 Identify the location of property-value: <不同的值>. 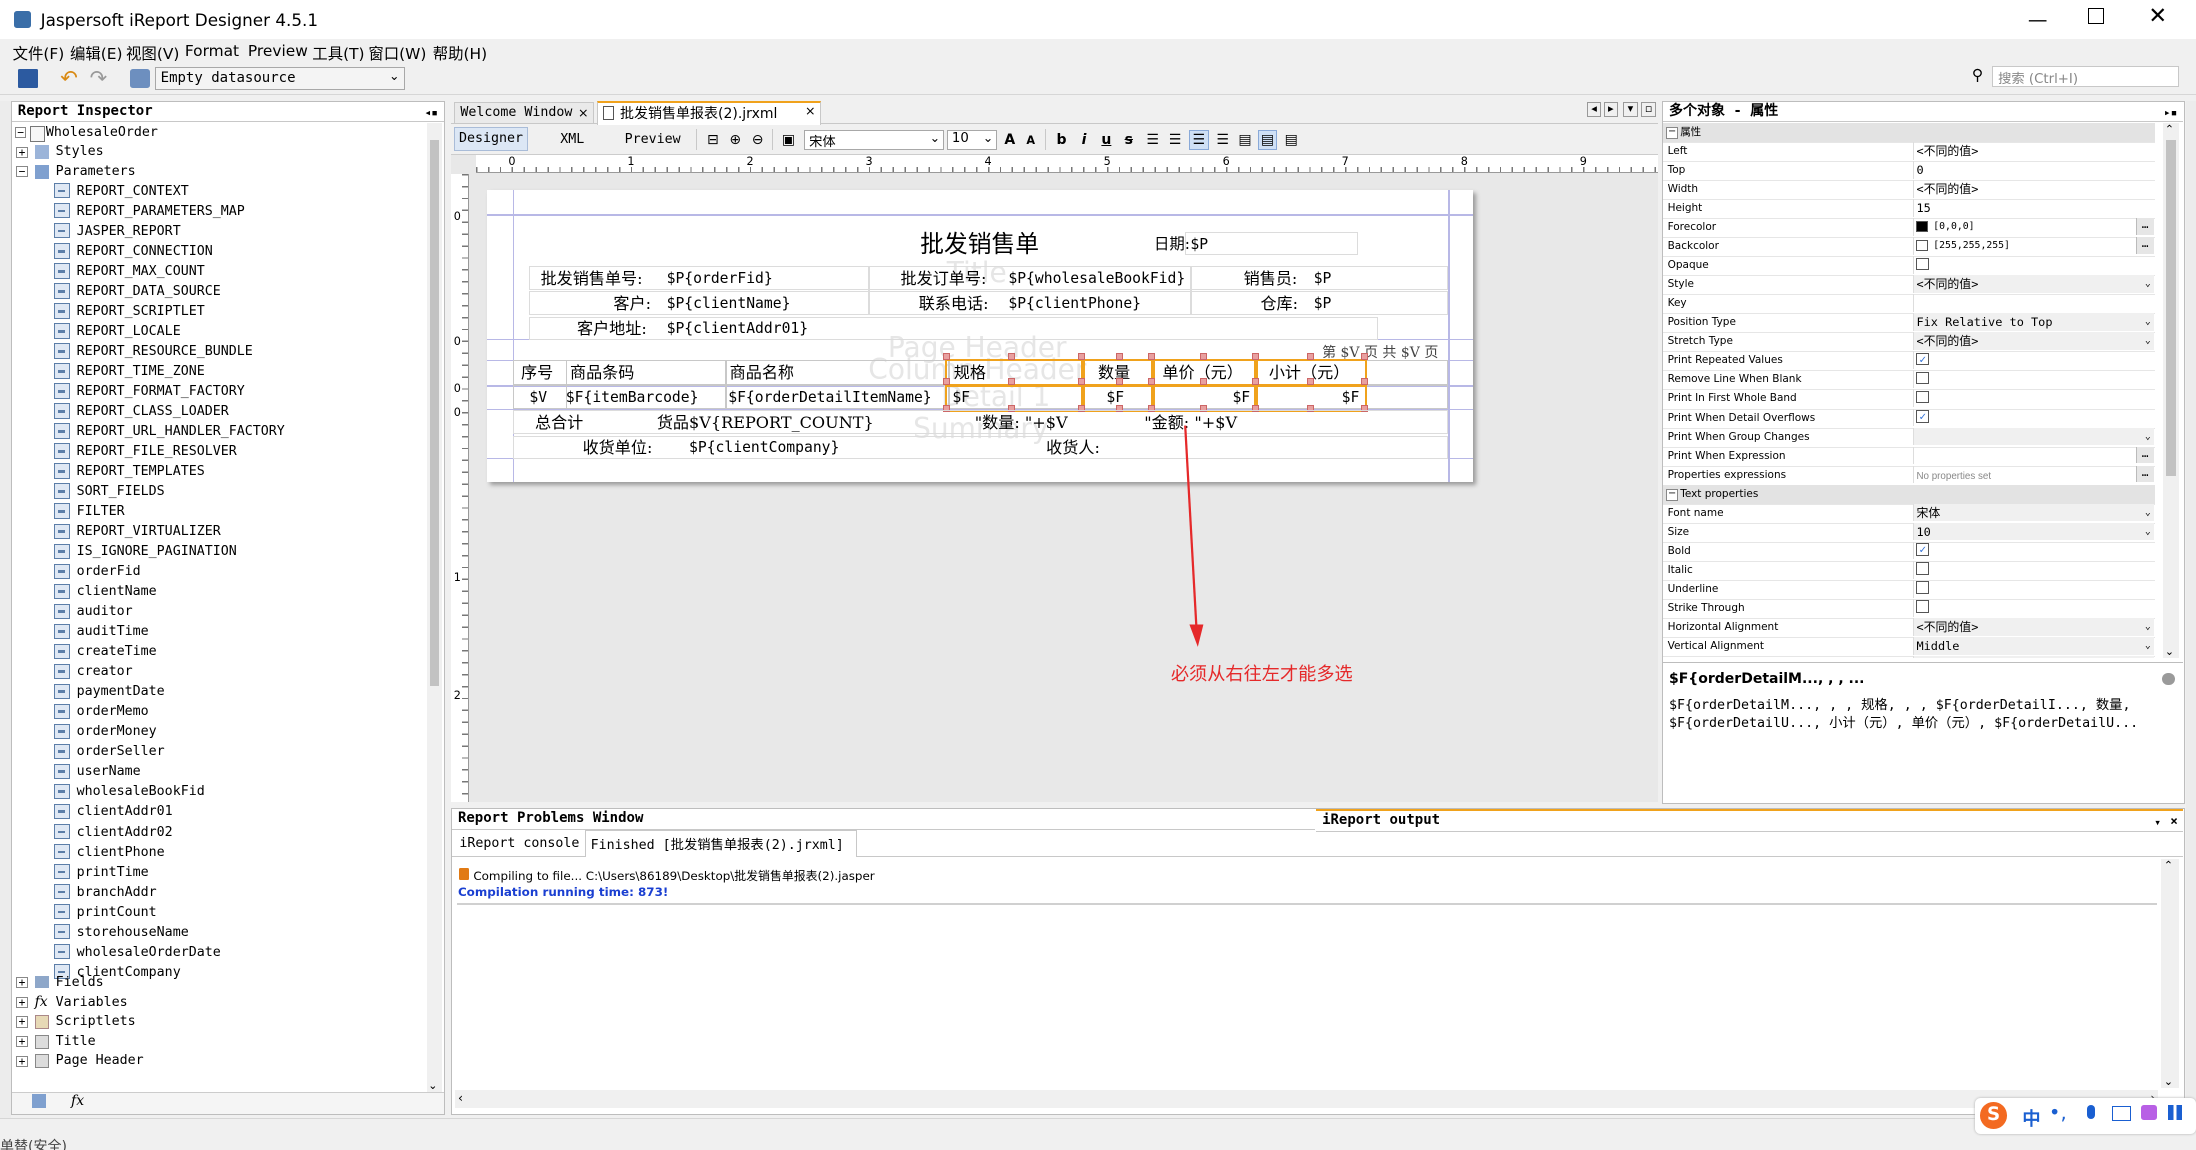
(2033, 150).